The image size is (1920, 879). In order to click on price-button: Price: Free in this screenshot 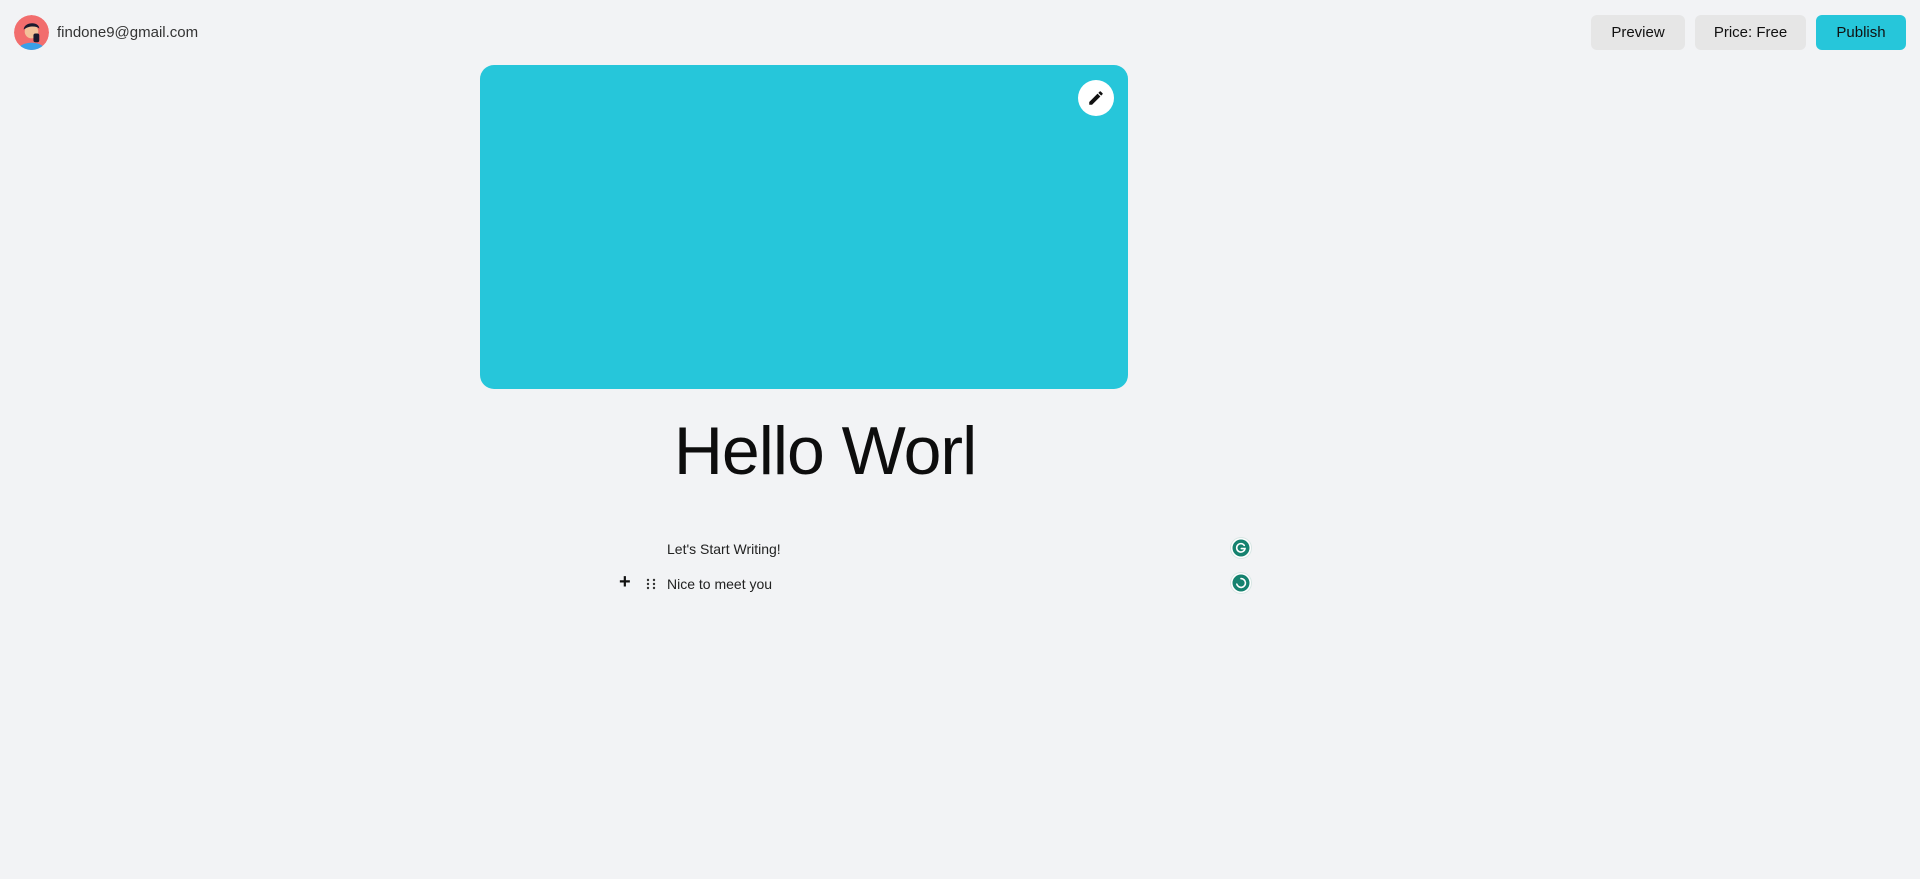, I will do `click(1750, 32)`.